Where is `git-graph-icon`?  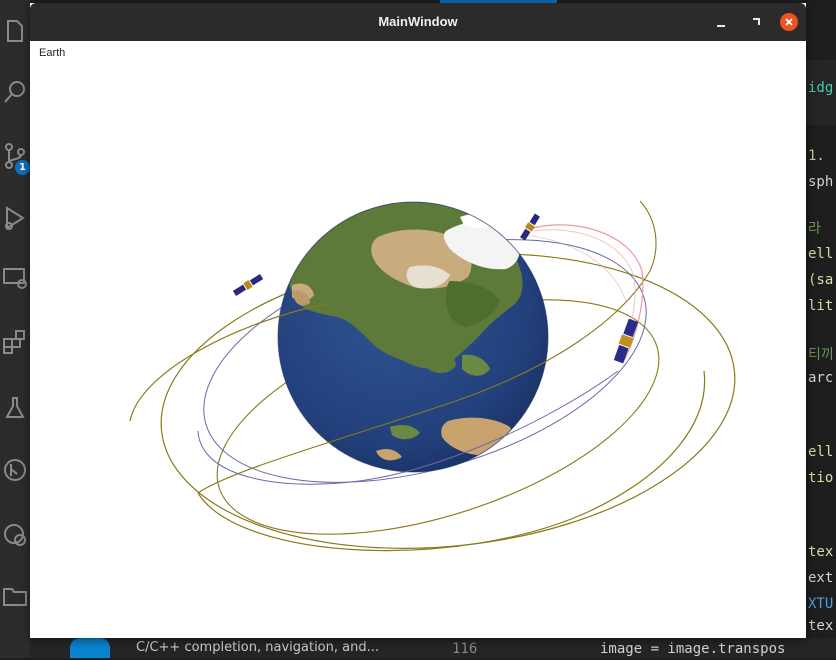
git-graph-icon is located at coordinates (15, 470).